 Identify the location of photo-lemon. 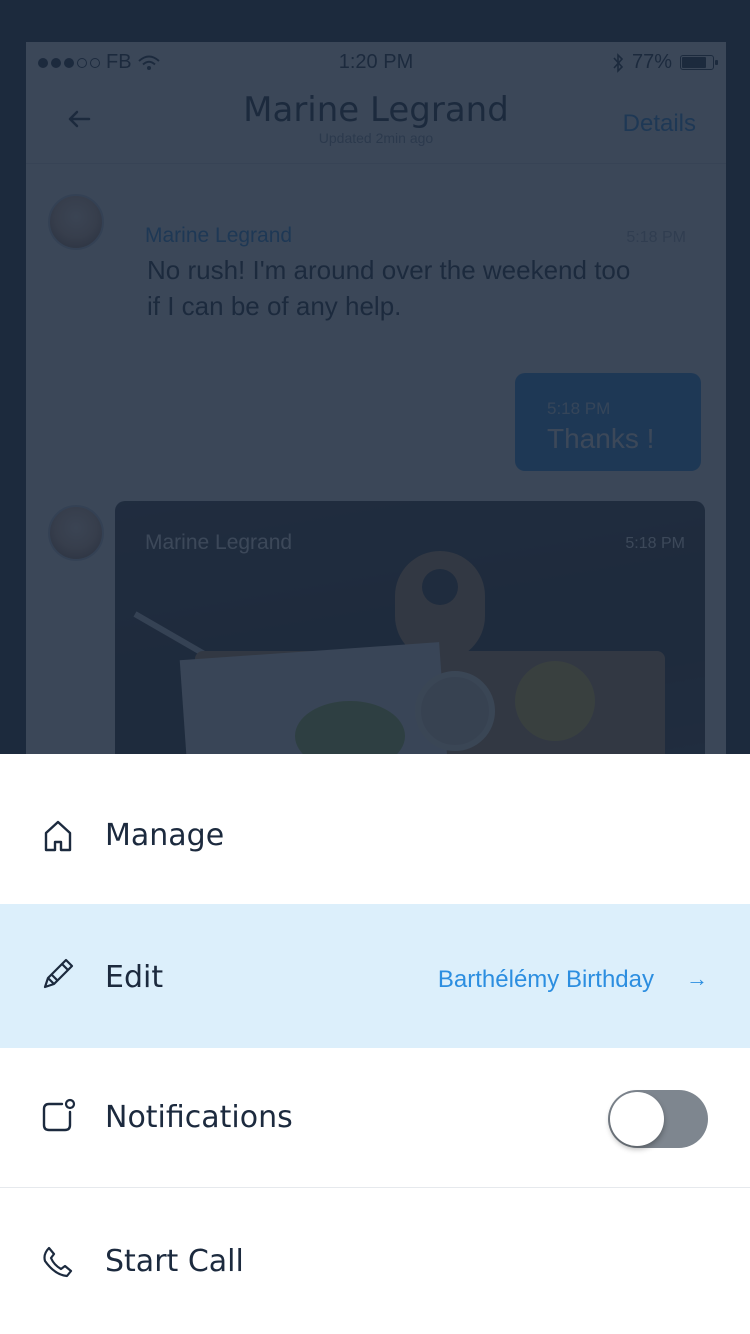
(555, 701).